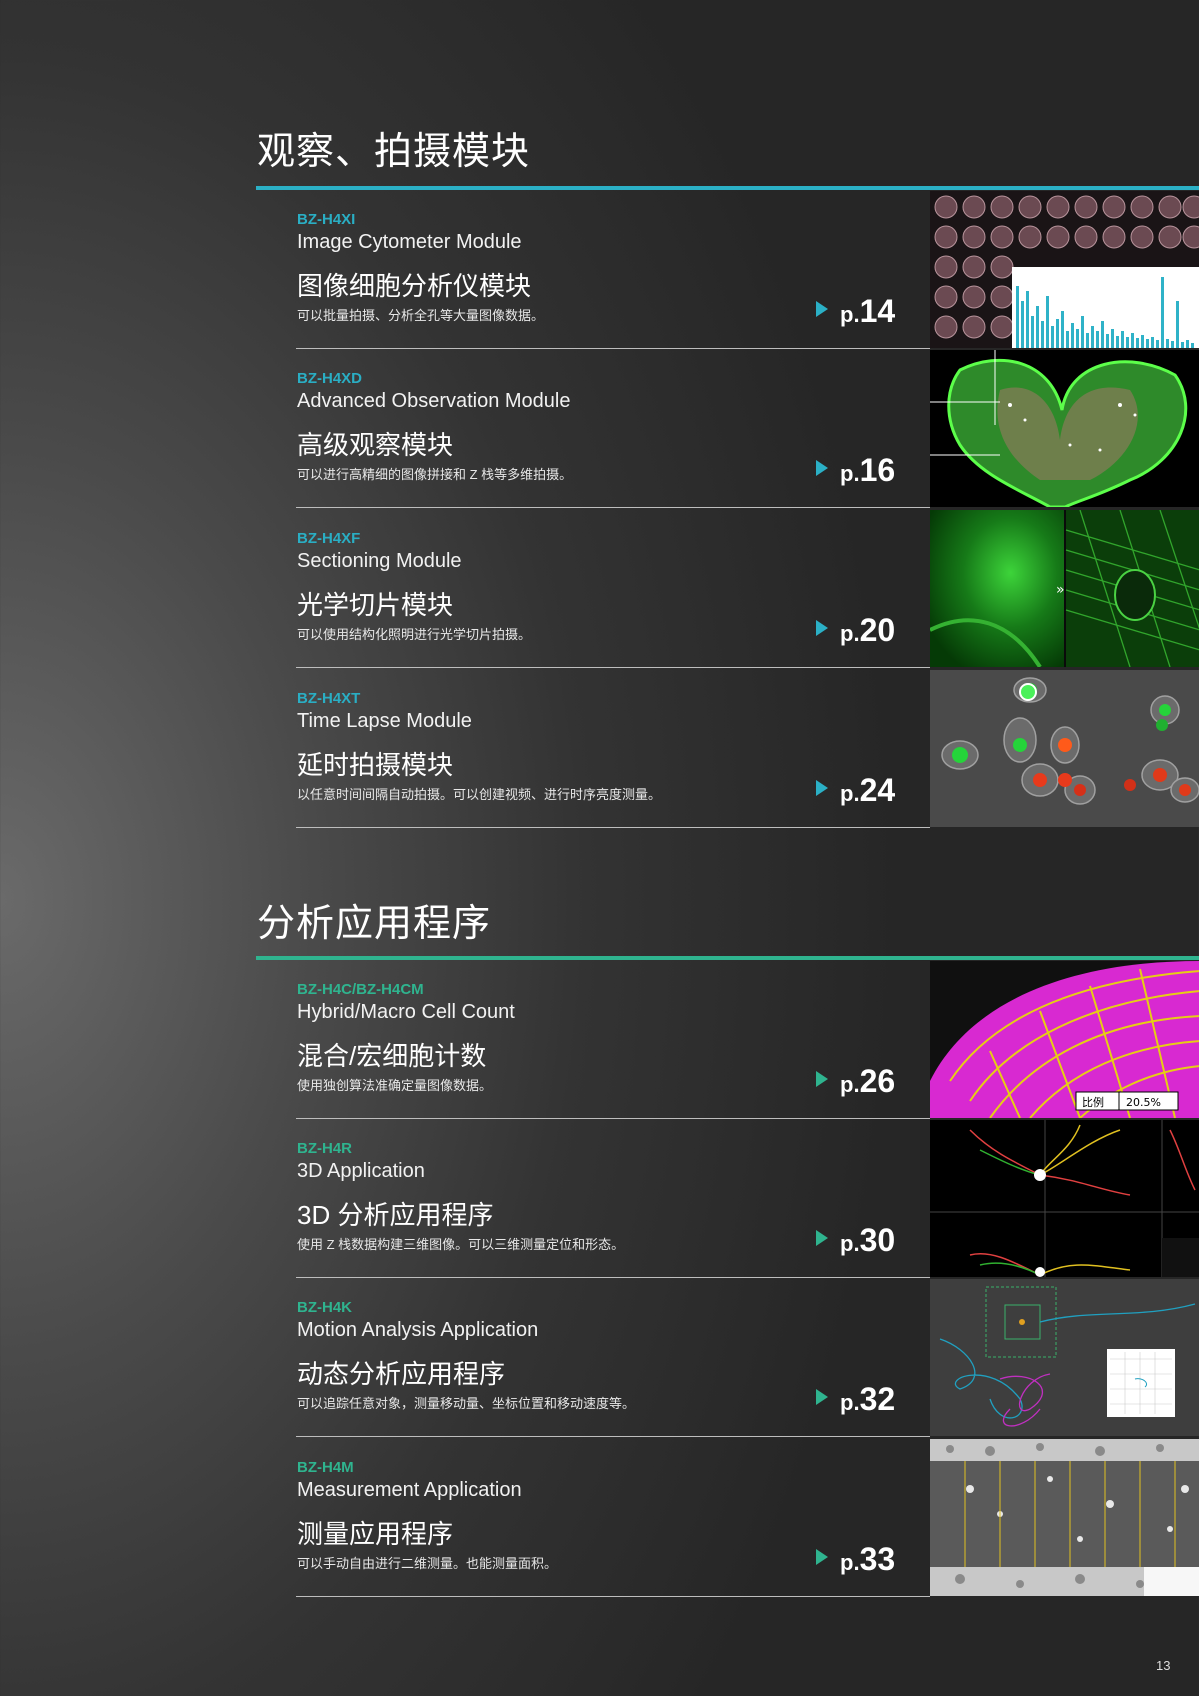 This screenshot has height=1696, width=1199. What do you see at coordinates (329, 538) in the screenshot?
I see `model-code: BZ-H4XF` at bounding box center [329, 538].